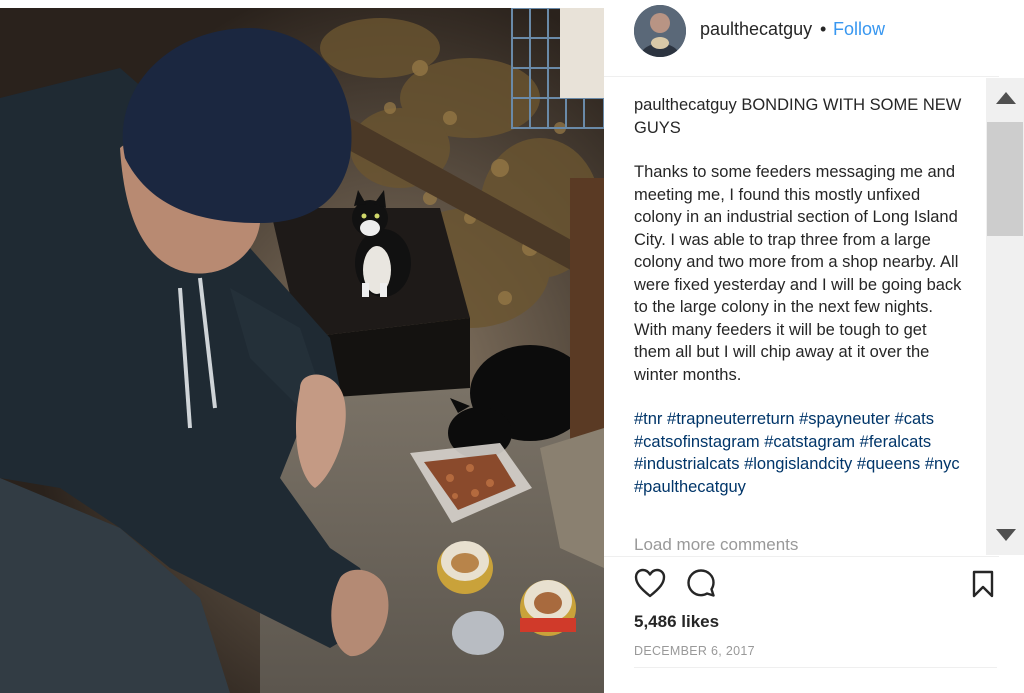 This screenshot has width=1024, height=693. What do you see at coordinates (676, 622) in the screenshot?
I see `likes-count: 5,486 likes` at bounding box center [676, 622].